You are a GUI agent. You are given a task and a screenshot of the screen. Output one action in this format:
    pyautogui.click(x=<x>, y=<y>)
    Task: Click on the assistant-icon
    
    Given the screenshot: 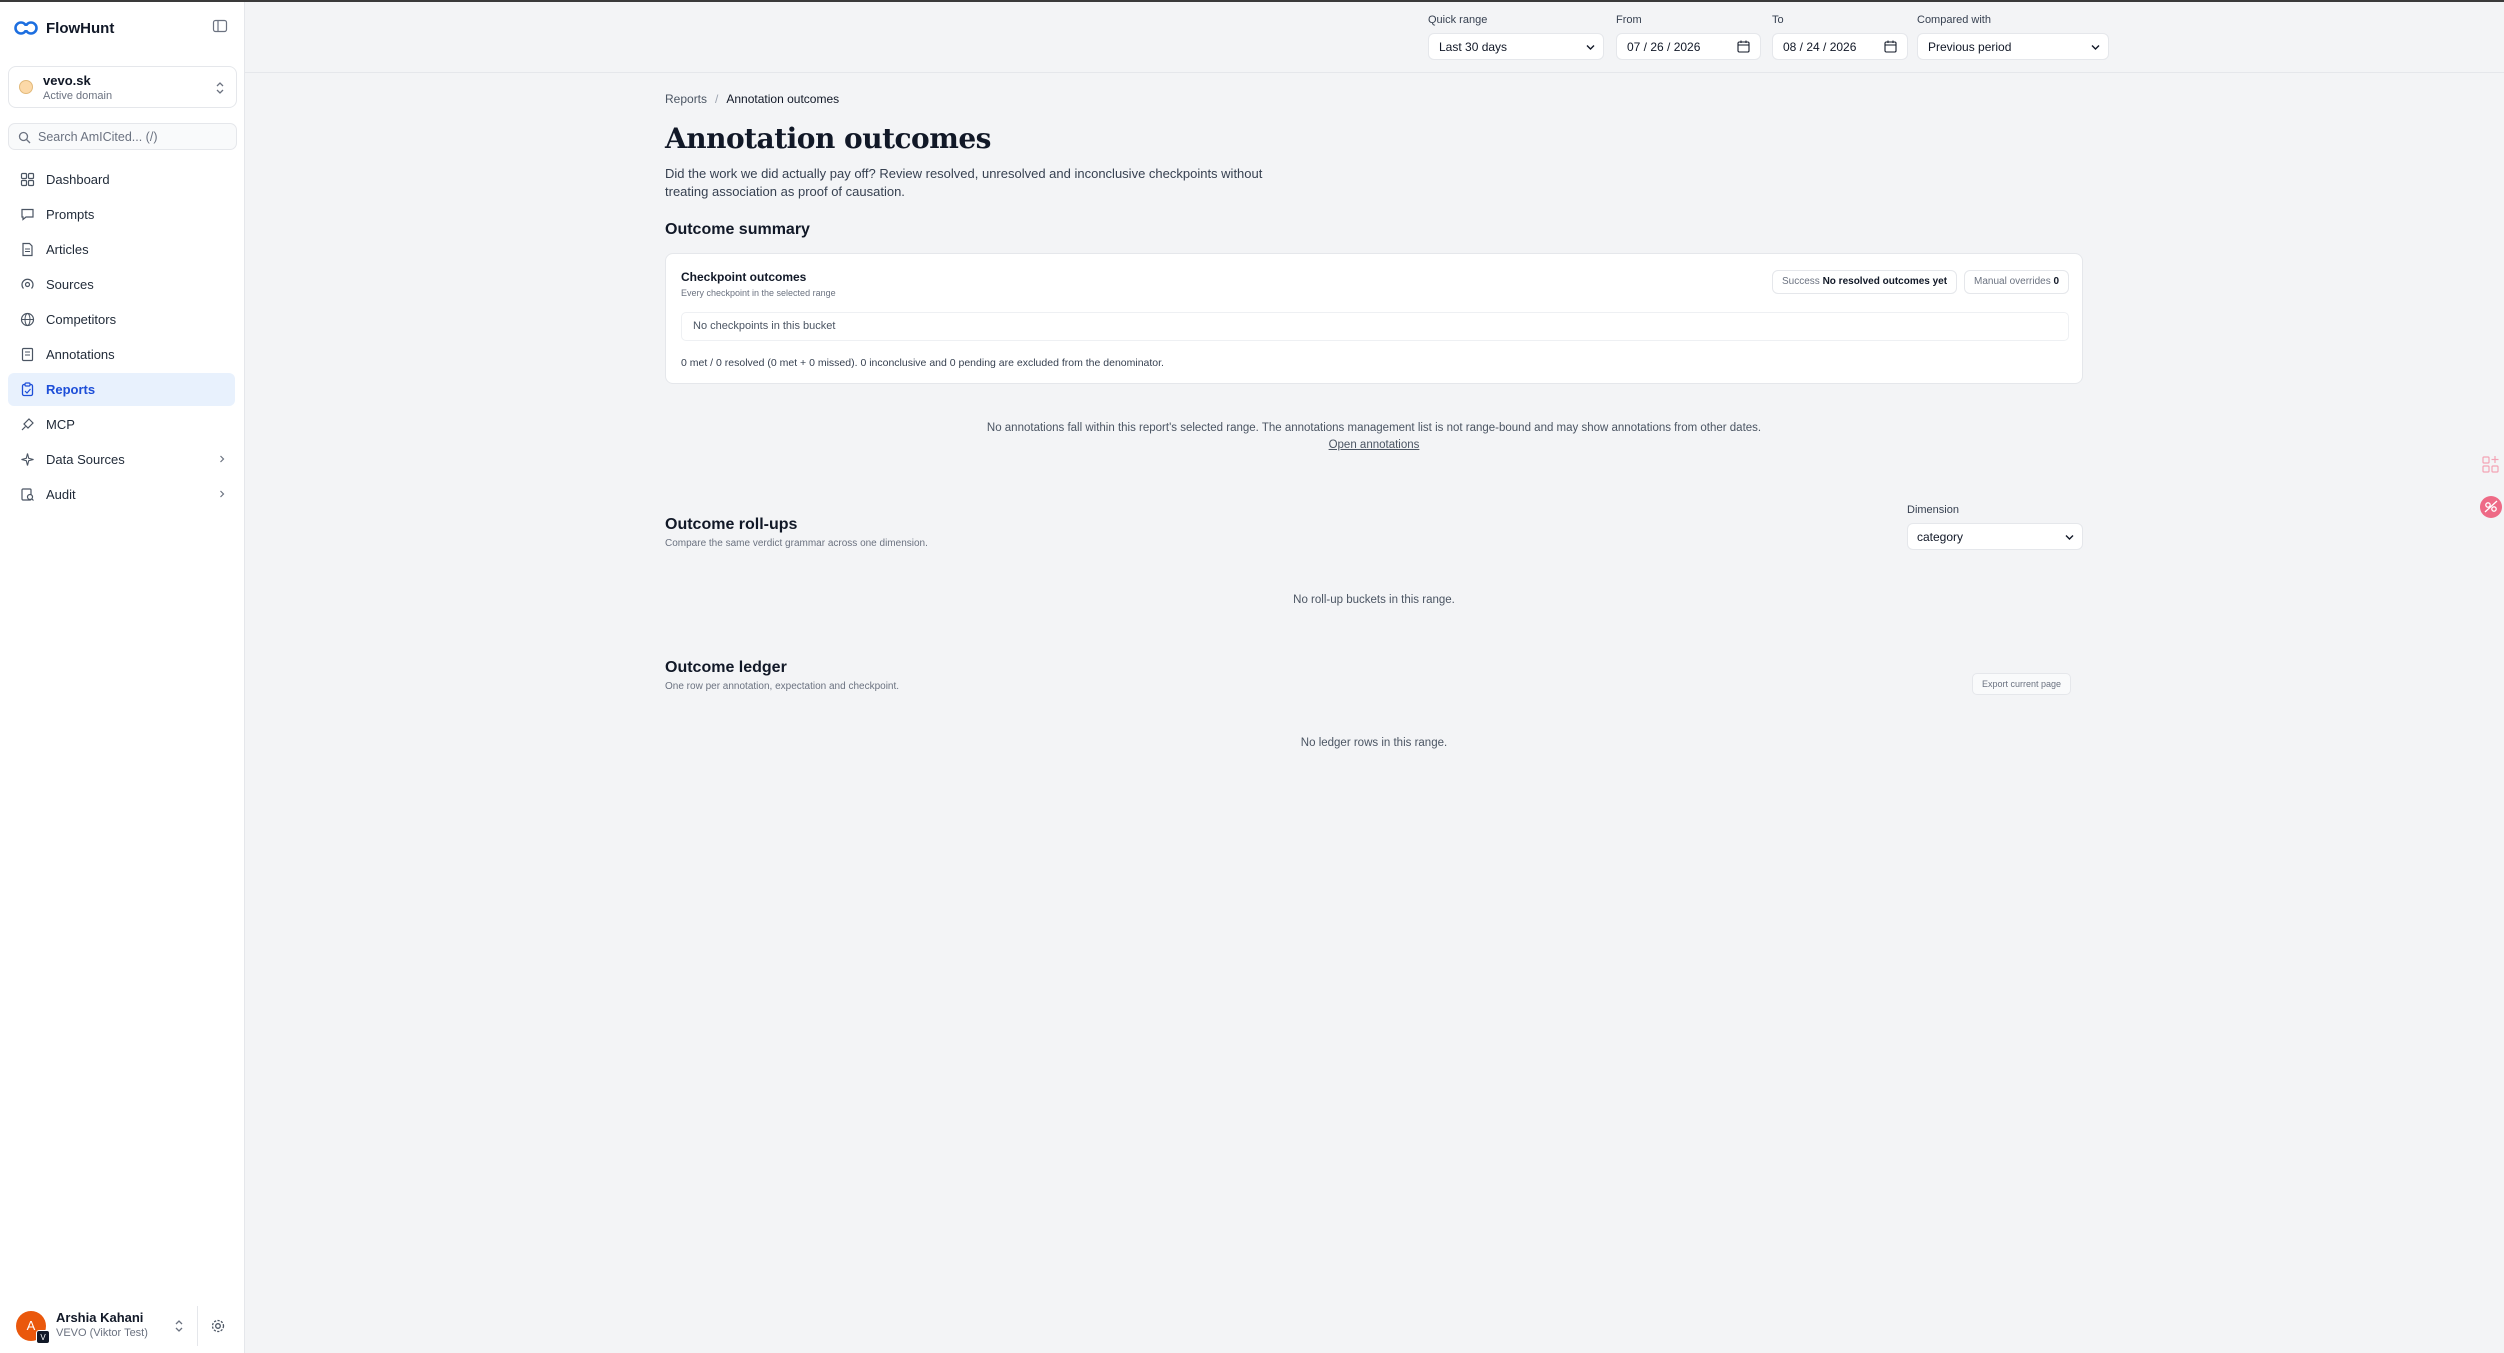 What is the action you would take?
    pyautogui.click(x=2491, y=507)
    